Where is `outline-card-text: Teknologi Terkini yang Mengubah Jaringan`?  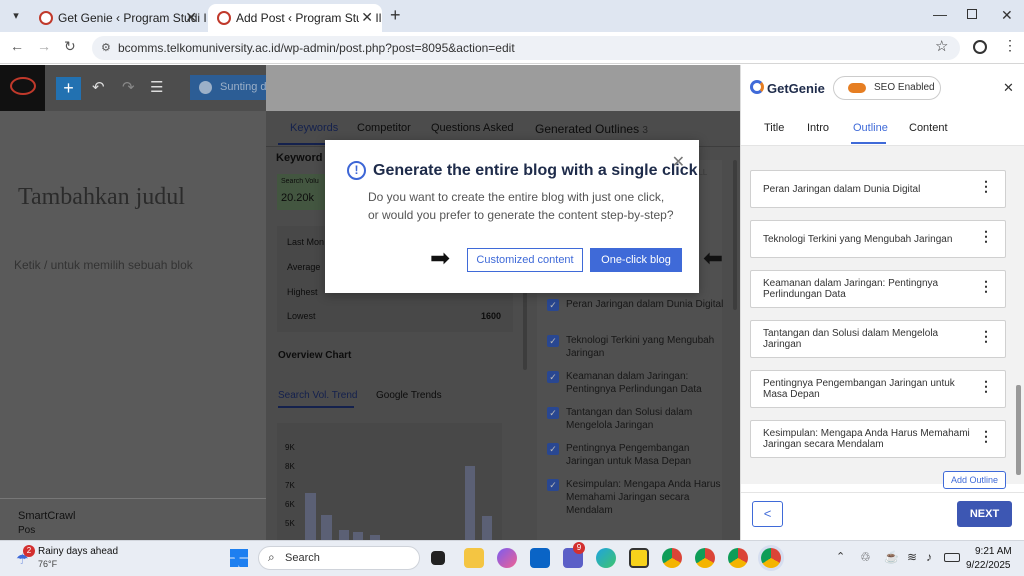
outline-card-text: Teknologi Terkini yang Mengubah Jaringan is located at coordinates (858, 239).